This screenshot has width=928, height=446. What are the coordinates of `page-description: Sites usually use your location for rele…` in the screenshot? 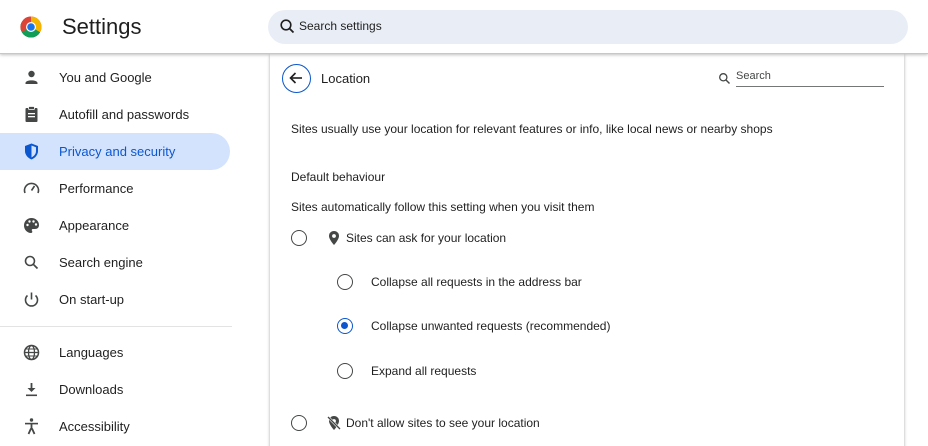 It's located at (532, 129).